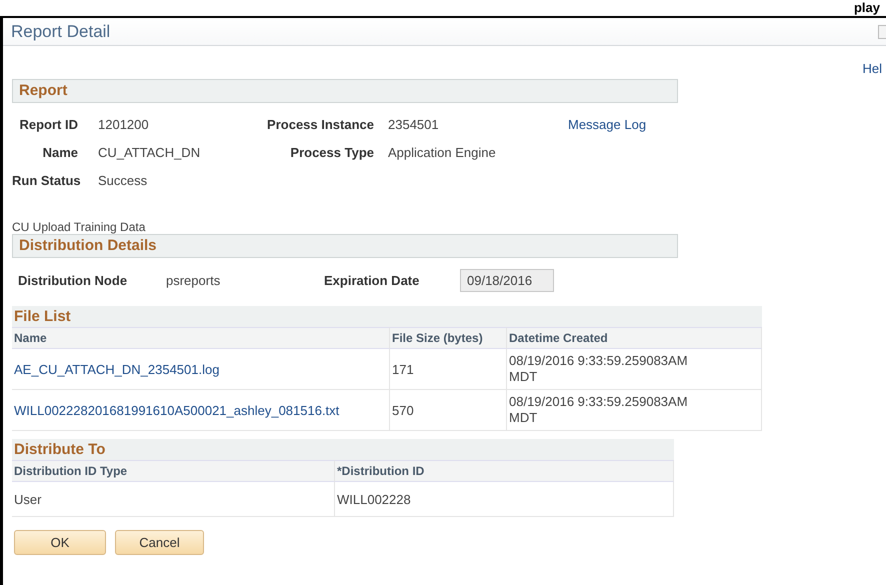 The image size is (886, 585). What do you see at coordinates (123, 180) in the screenshot?
I see `field-value: Success` at bounding box center [123, 180].